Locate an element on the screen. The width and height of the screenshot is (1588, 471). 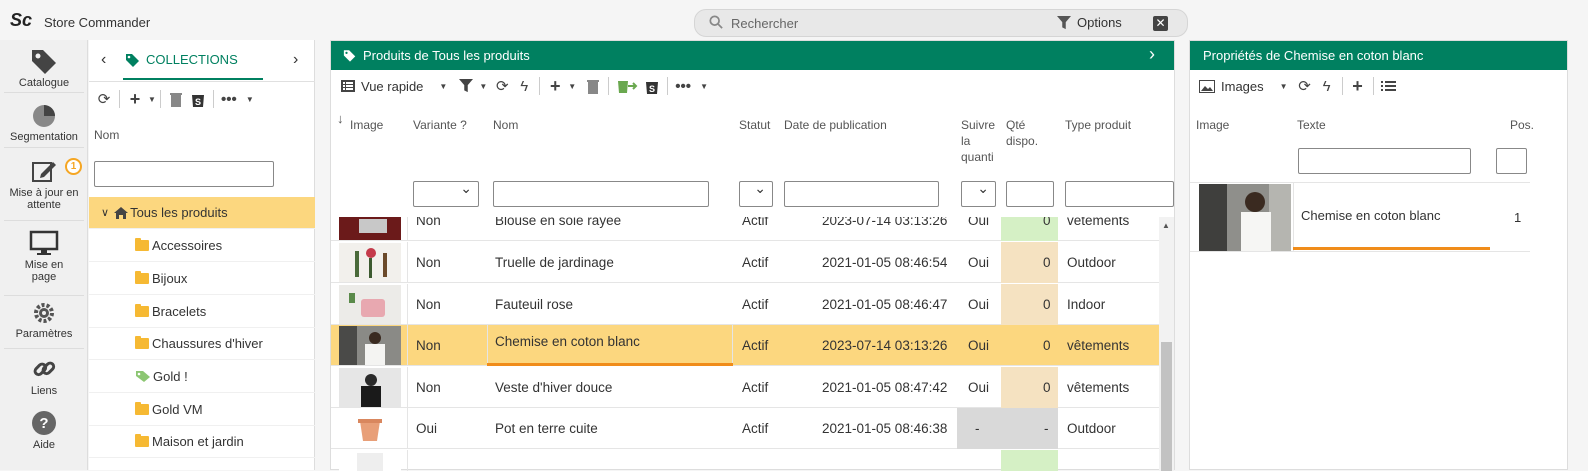
follow-filter-select is located at coordinates (978, 193).